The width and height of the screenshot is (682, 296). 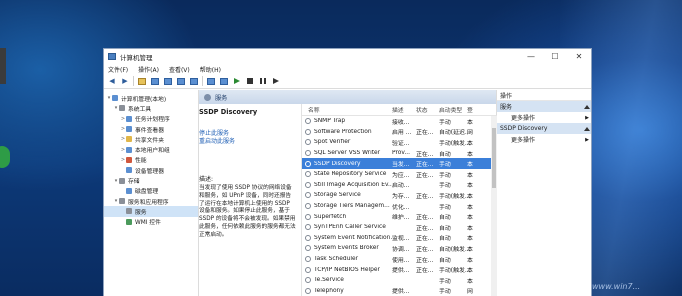 What do you see at coordinates (181, 81) in the screenshot?
I see `refresh-icon` at bounding box center [181, 81].